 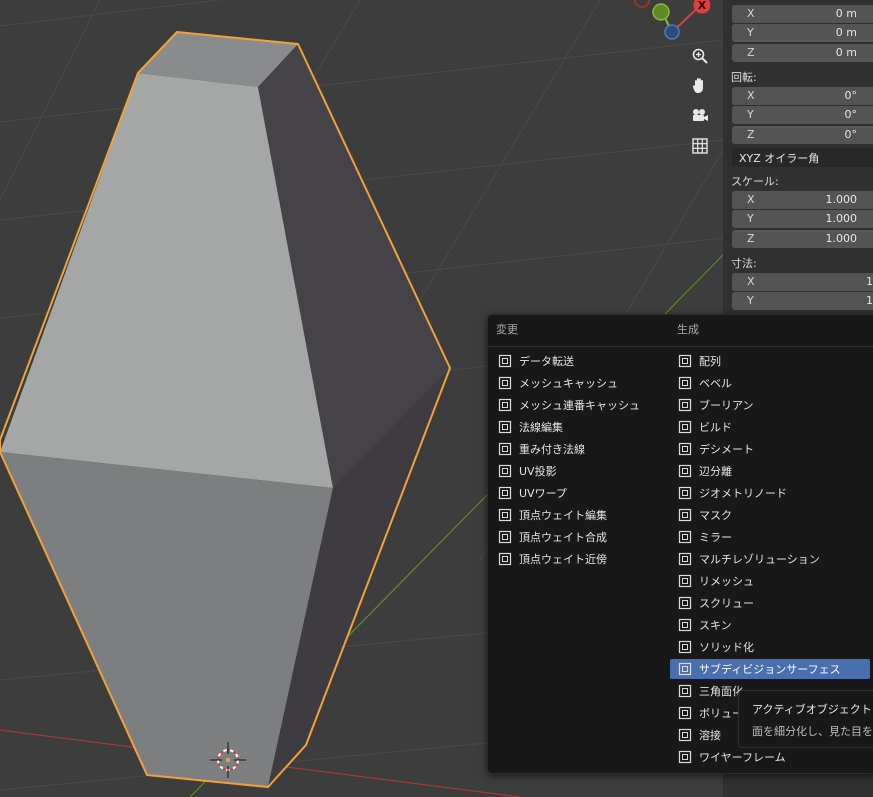 I want to click on uv-project-icon, so click(x=505, y=471).